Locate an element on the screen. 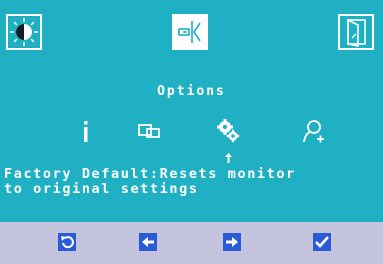 The height and width of the screenshot is (264, 383). back-icon is located at coordinates (67, 242).